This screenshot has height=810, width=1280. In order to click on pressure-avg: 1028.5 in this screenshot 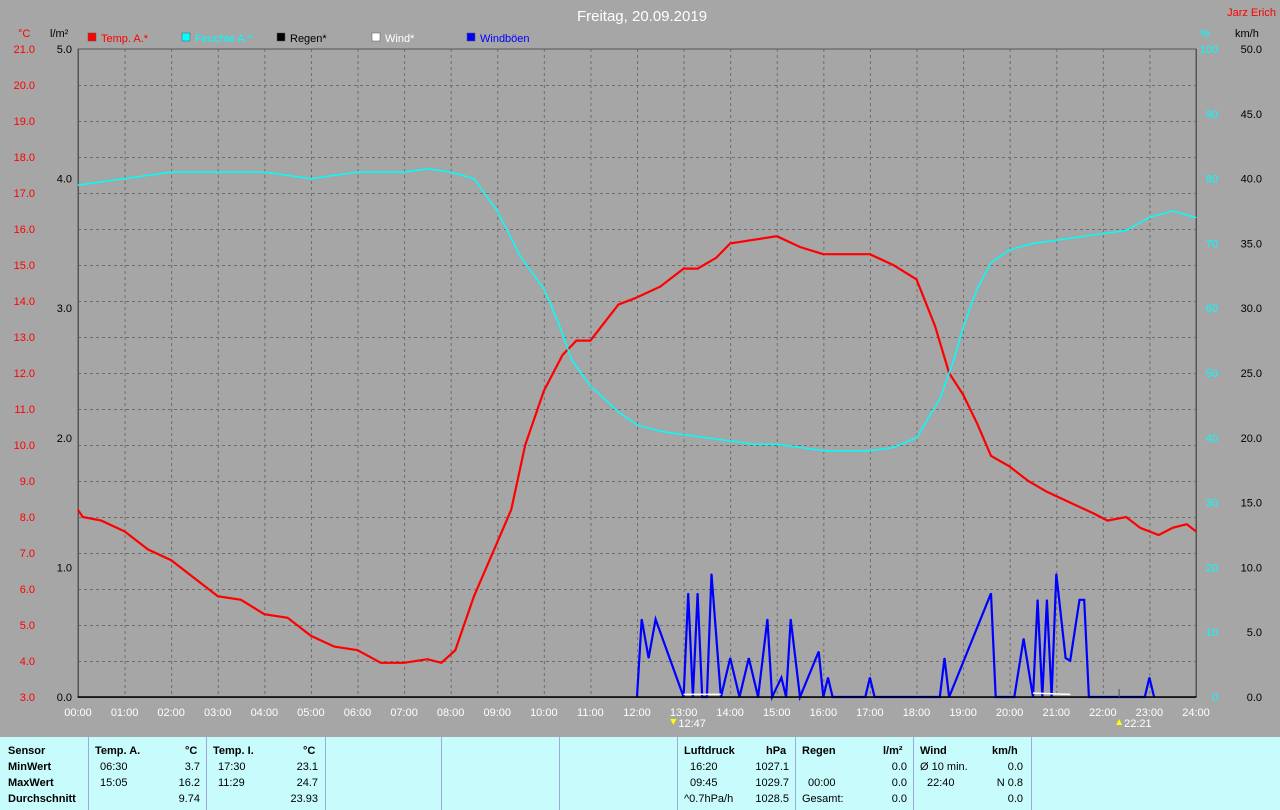, I will do `click(772, 799)`.